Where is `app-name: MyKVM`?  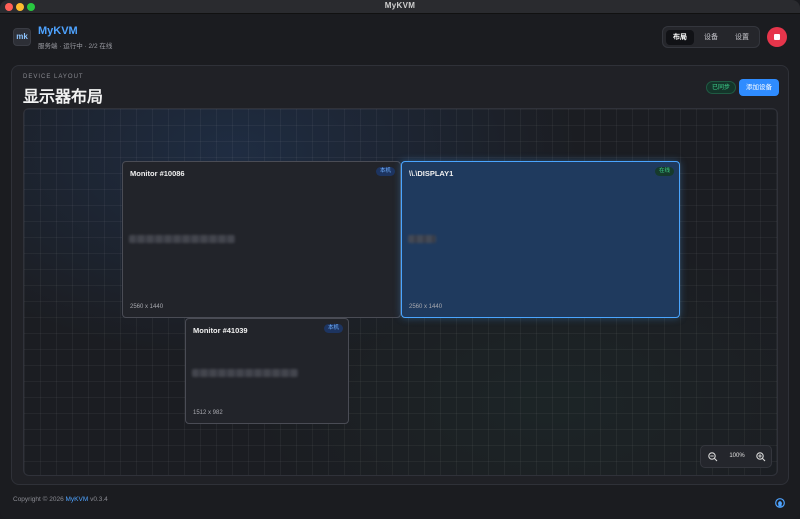 app-name: MyKVM is located at coordinates (58, 31).